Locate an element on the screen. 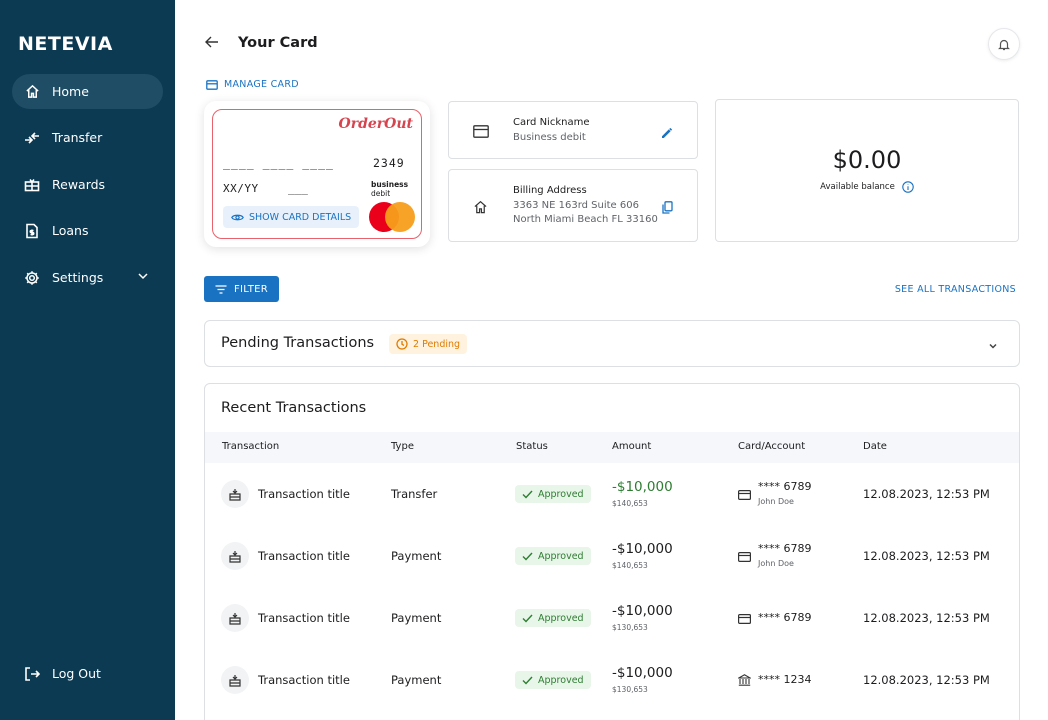  balance-box: $0.00 Available balance is located at coordinates (867, 170).